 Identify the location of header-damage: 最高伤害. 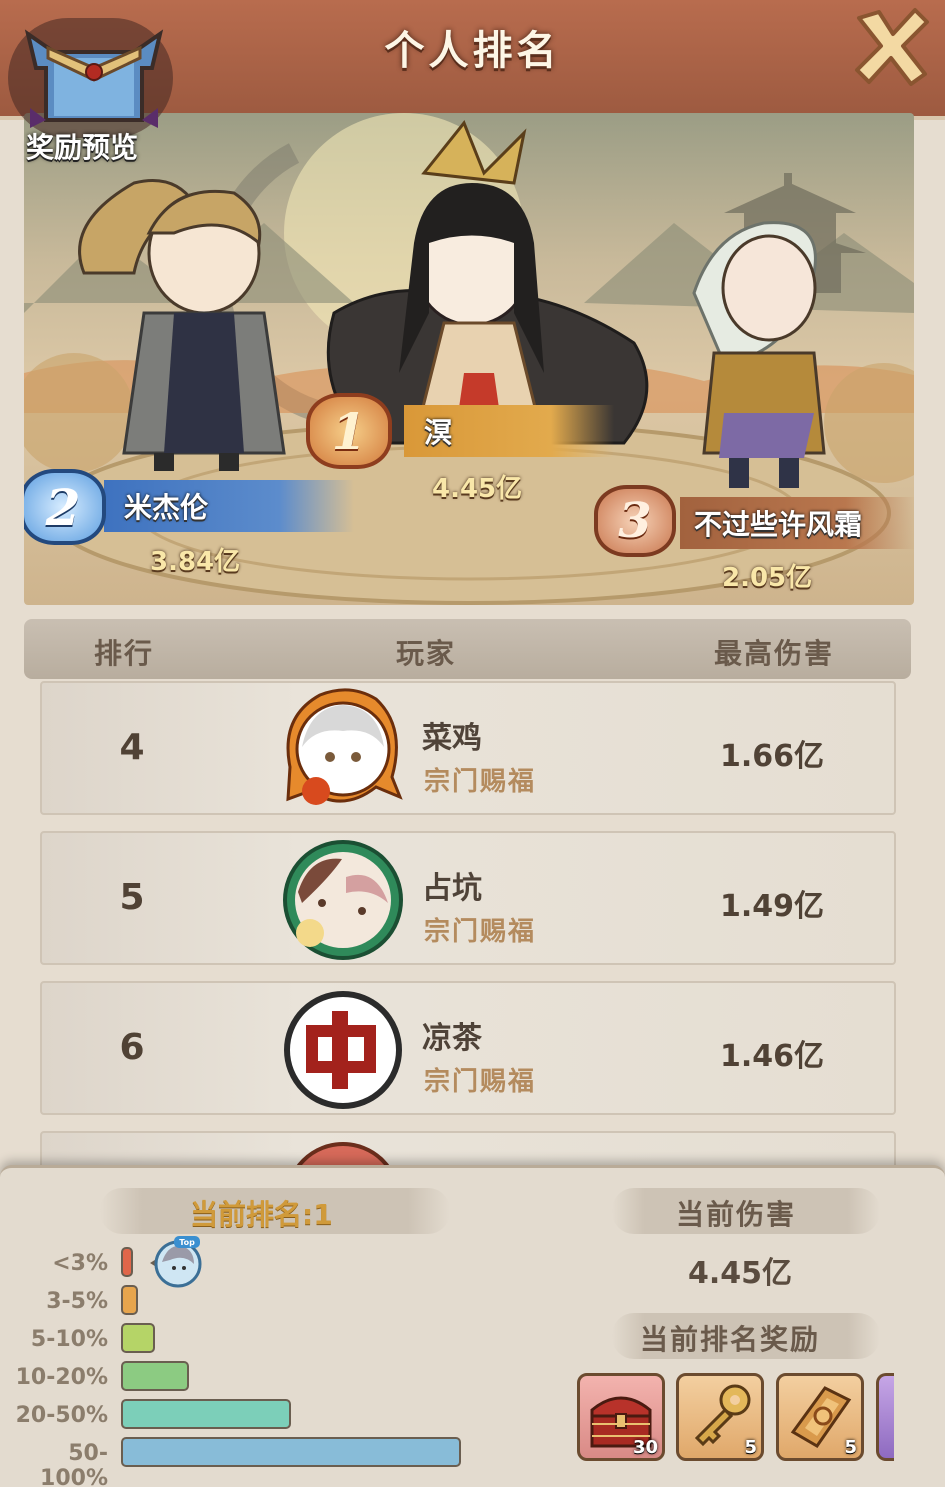
(774, 653).